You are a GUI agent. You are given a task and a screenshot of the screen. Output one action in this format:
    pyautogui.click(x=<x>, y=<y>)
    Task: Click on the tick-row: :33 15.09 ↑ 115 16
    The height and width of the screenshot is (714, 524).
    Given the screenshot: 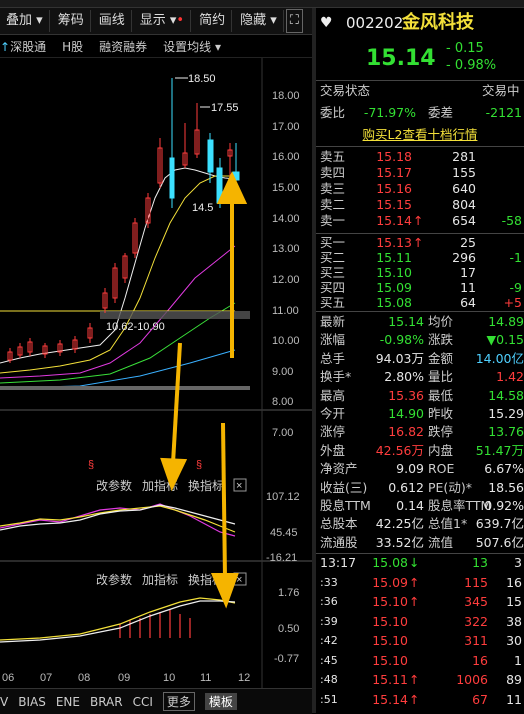 What is the action you would take?
    pyautogui.click(x=420, y=583)
    